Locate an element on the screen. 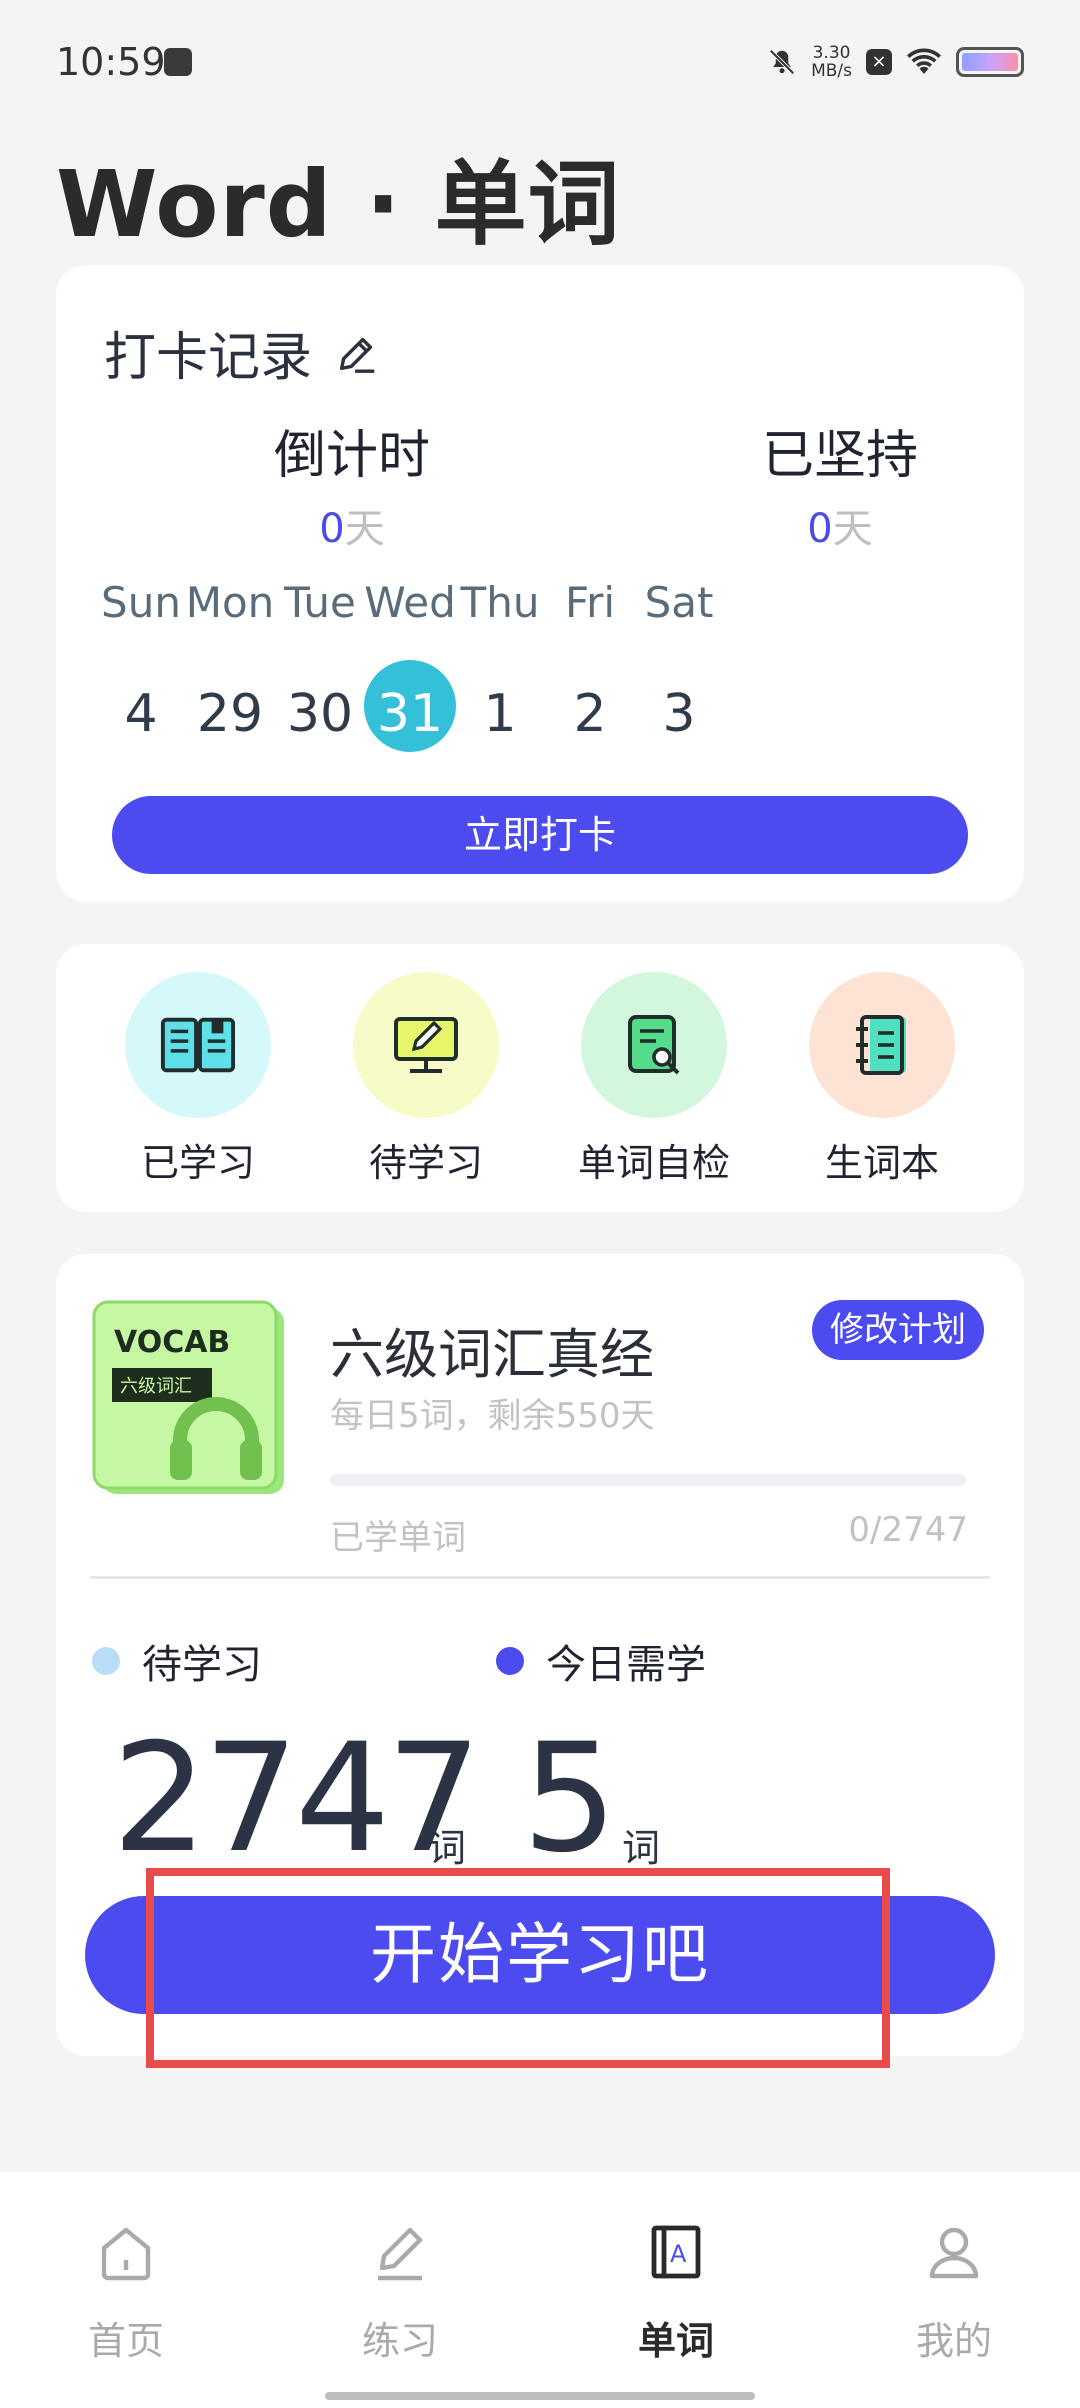 This screenshot has height=2408, width=1080. bell-muted-icon is located at coordinates (782, 62).